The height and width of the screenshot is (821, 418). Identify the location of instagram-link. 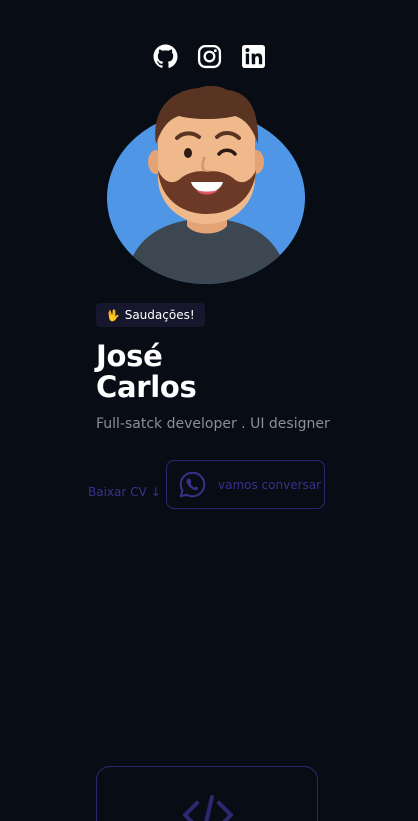
(209, 56).